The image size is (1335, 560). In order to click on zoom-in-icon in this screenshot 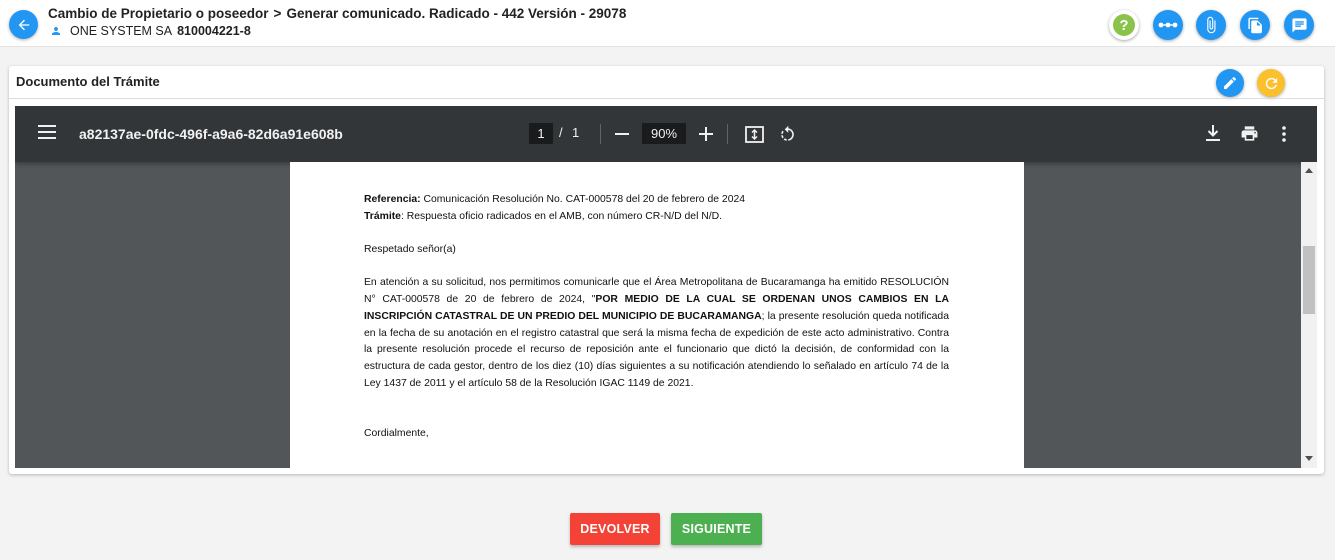, I will do `click(706, 134)`.